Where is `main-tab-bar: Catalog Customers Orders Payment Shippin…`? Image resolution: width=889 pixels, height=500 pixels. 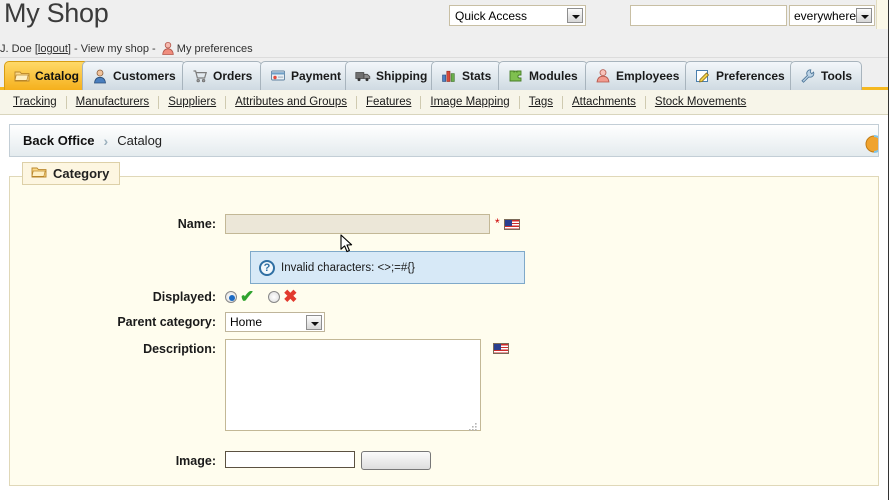 main-tab-bar: Catalog Customers Orders Payment Shippin… is located at coordinates (444, 74).